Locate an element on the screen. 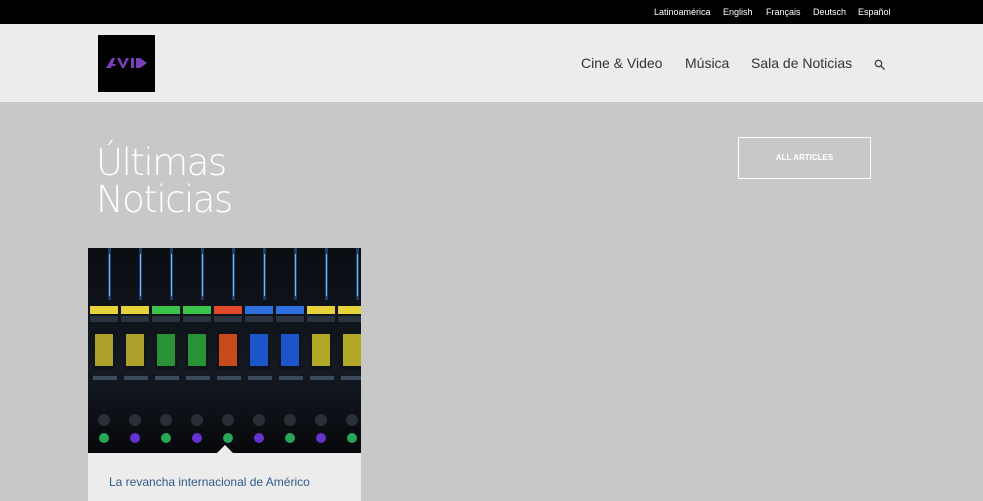 This screenshot has width=983, height=501. nav-sala-de-noticias: Sala de Noticias is located at coordinates (801, 63).